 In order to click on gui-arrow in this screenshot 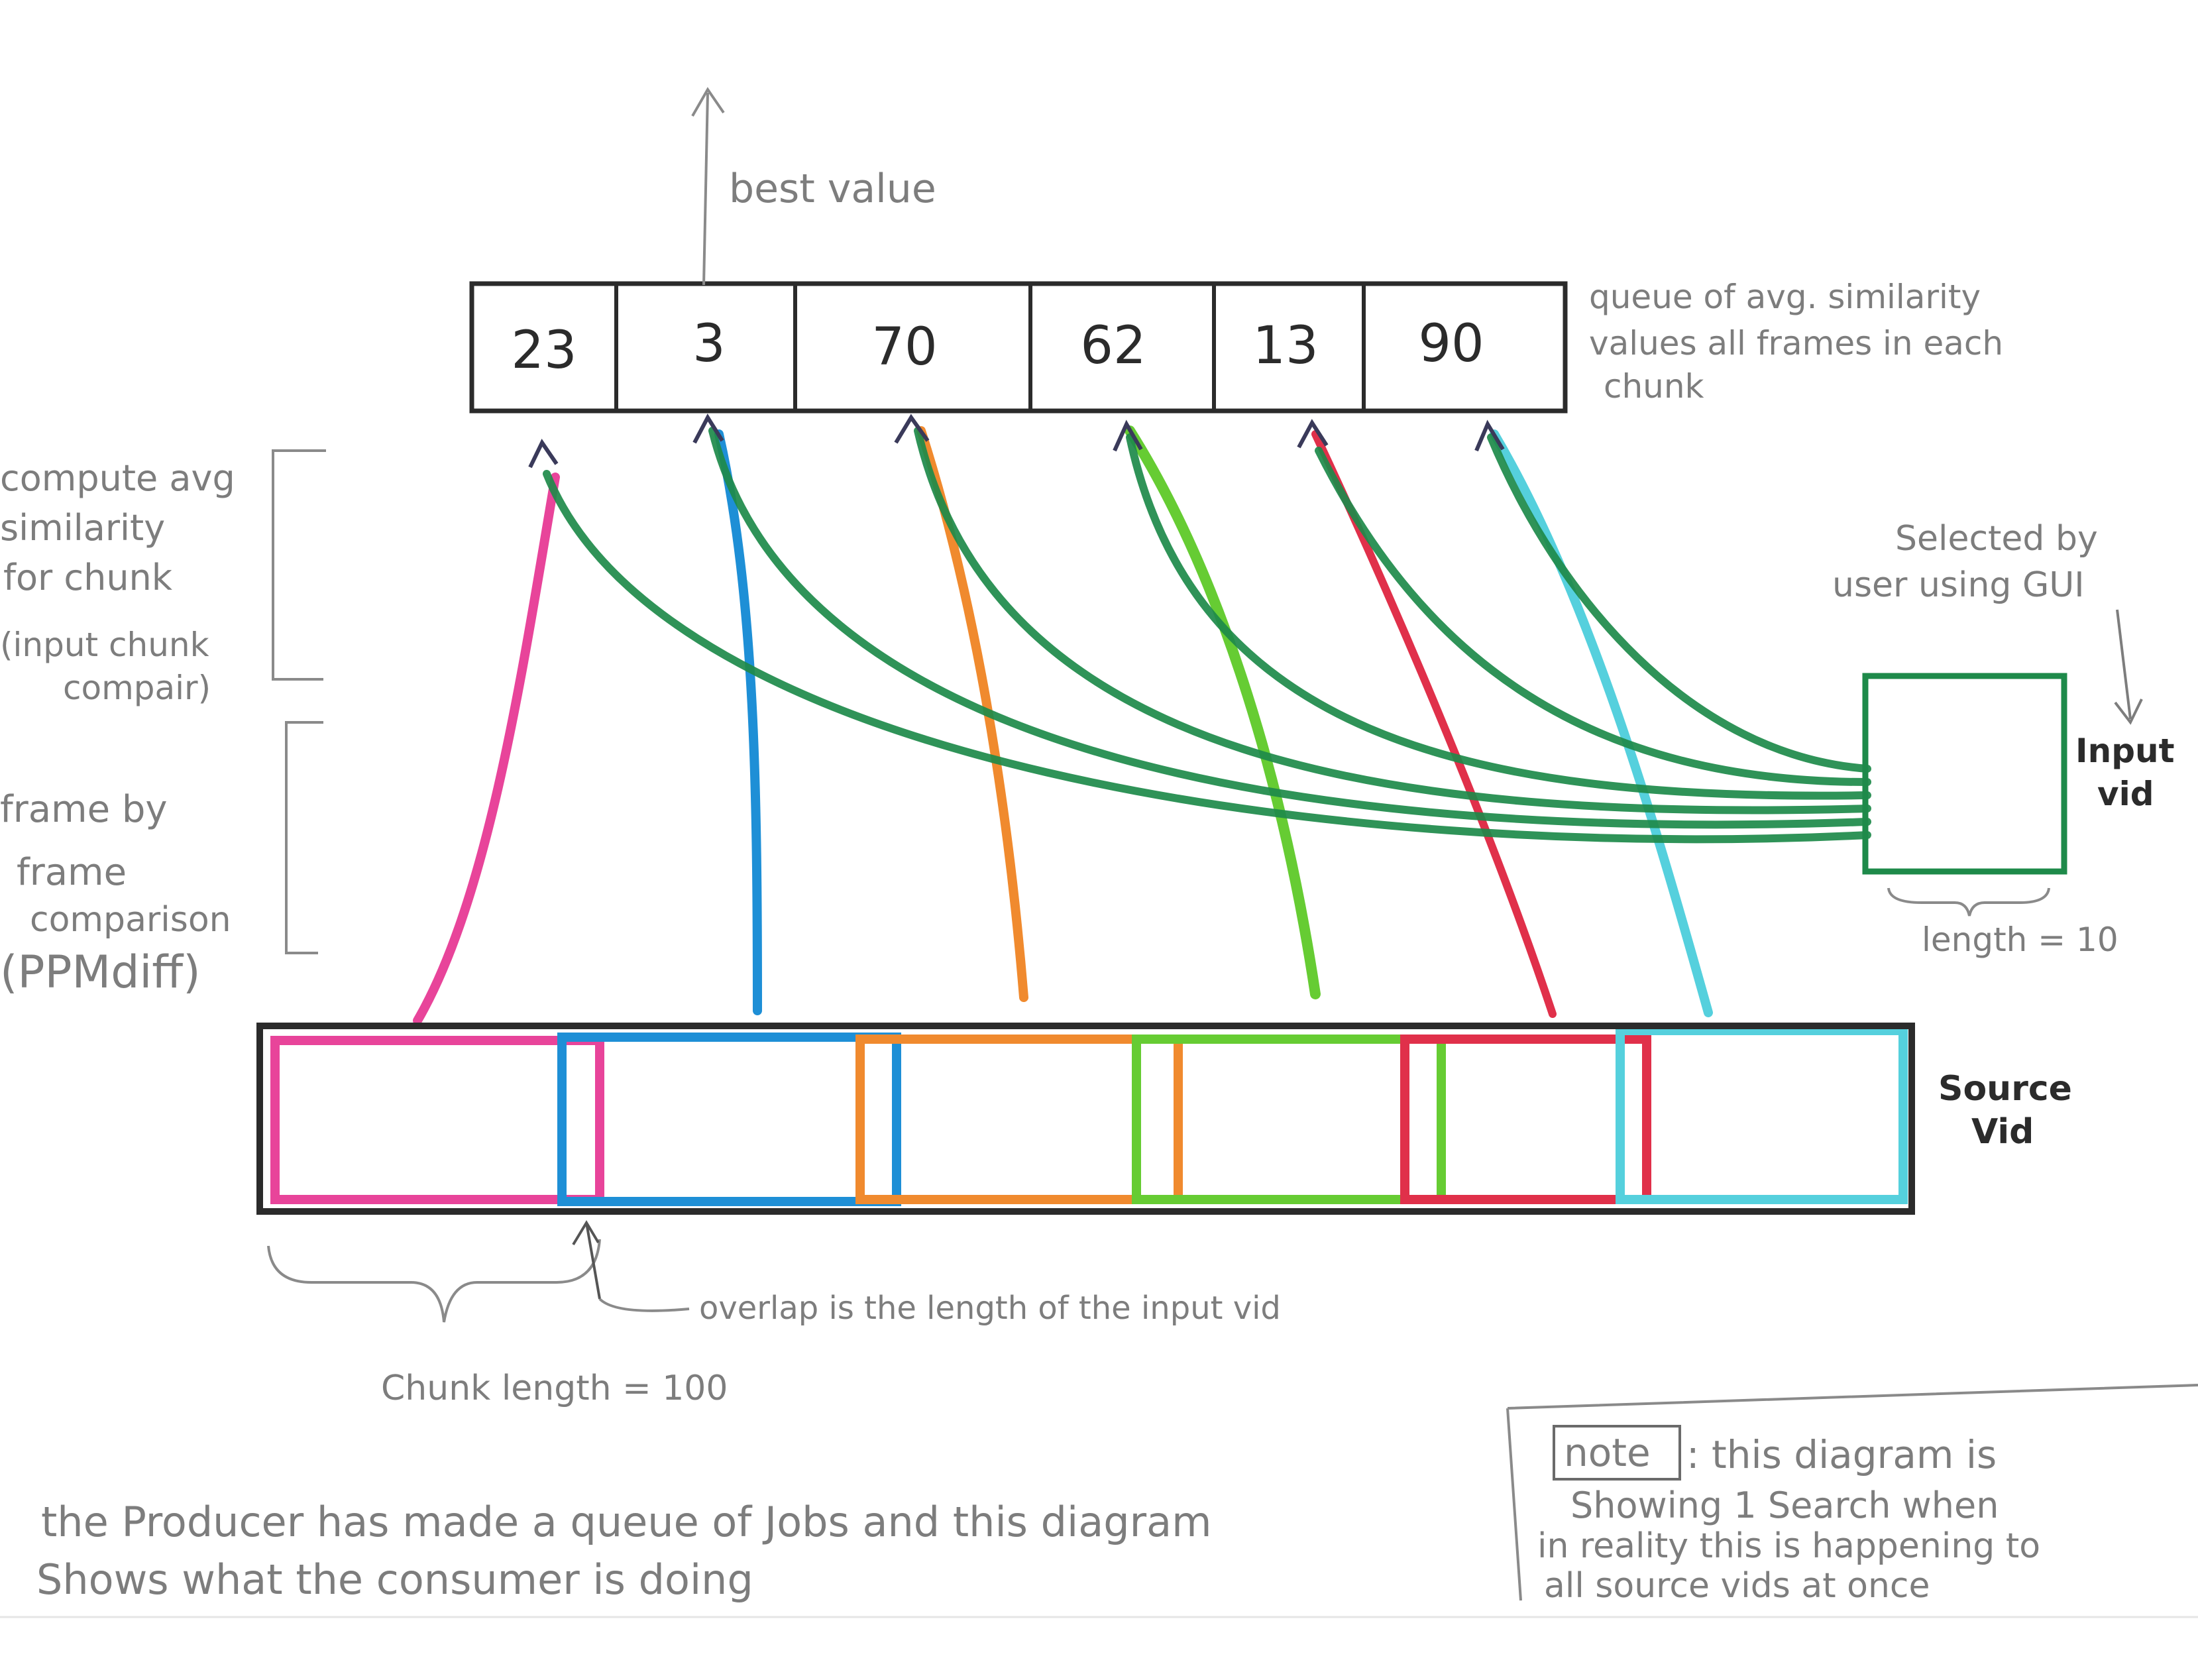, I will do `click(2124, 664)`.